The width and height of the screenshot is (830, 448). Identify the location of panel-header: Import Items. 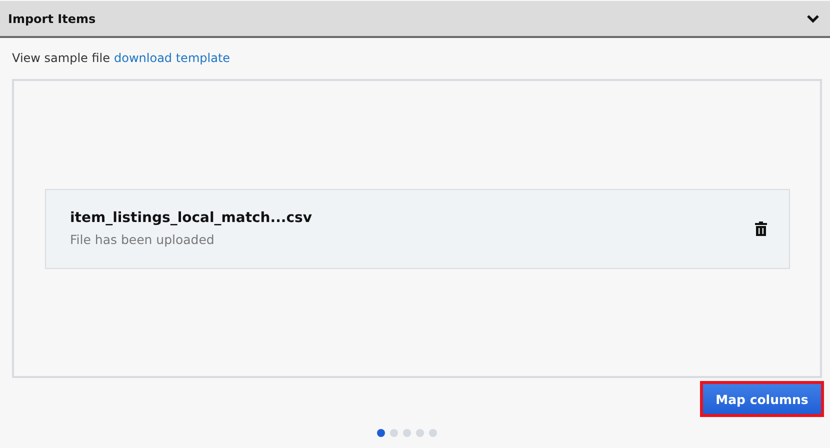
(415, 19).